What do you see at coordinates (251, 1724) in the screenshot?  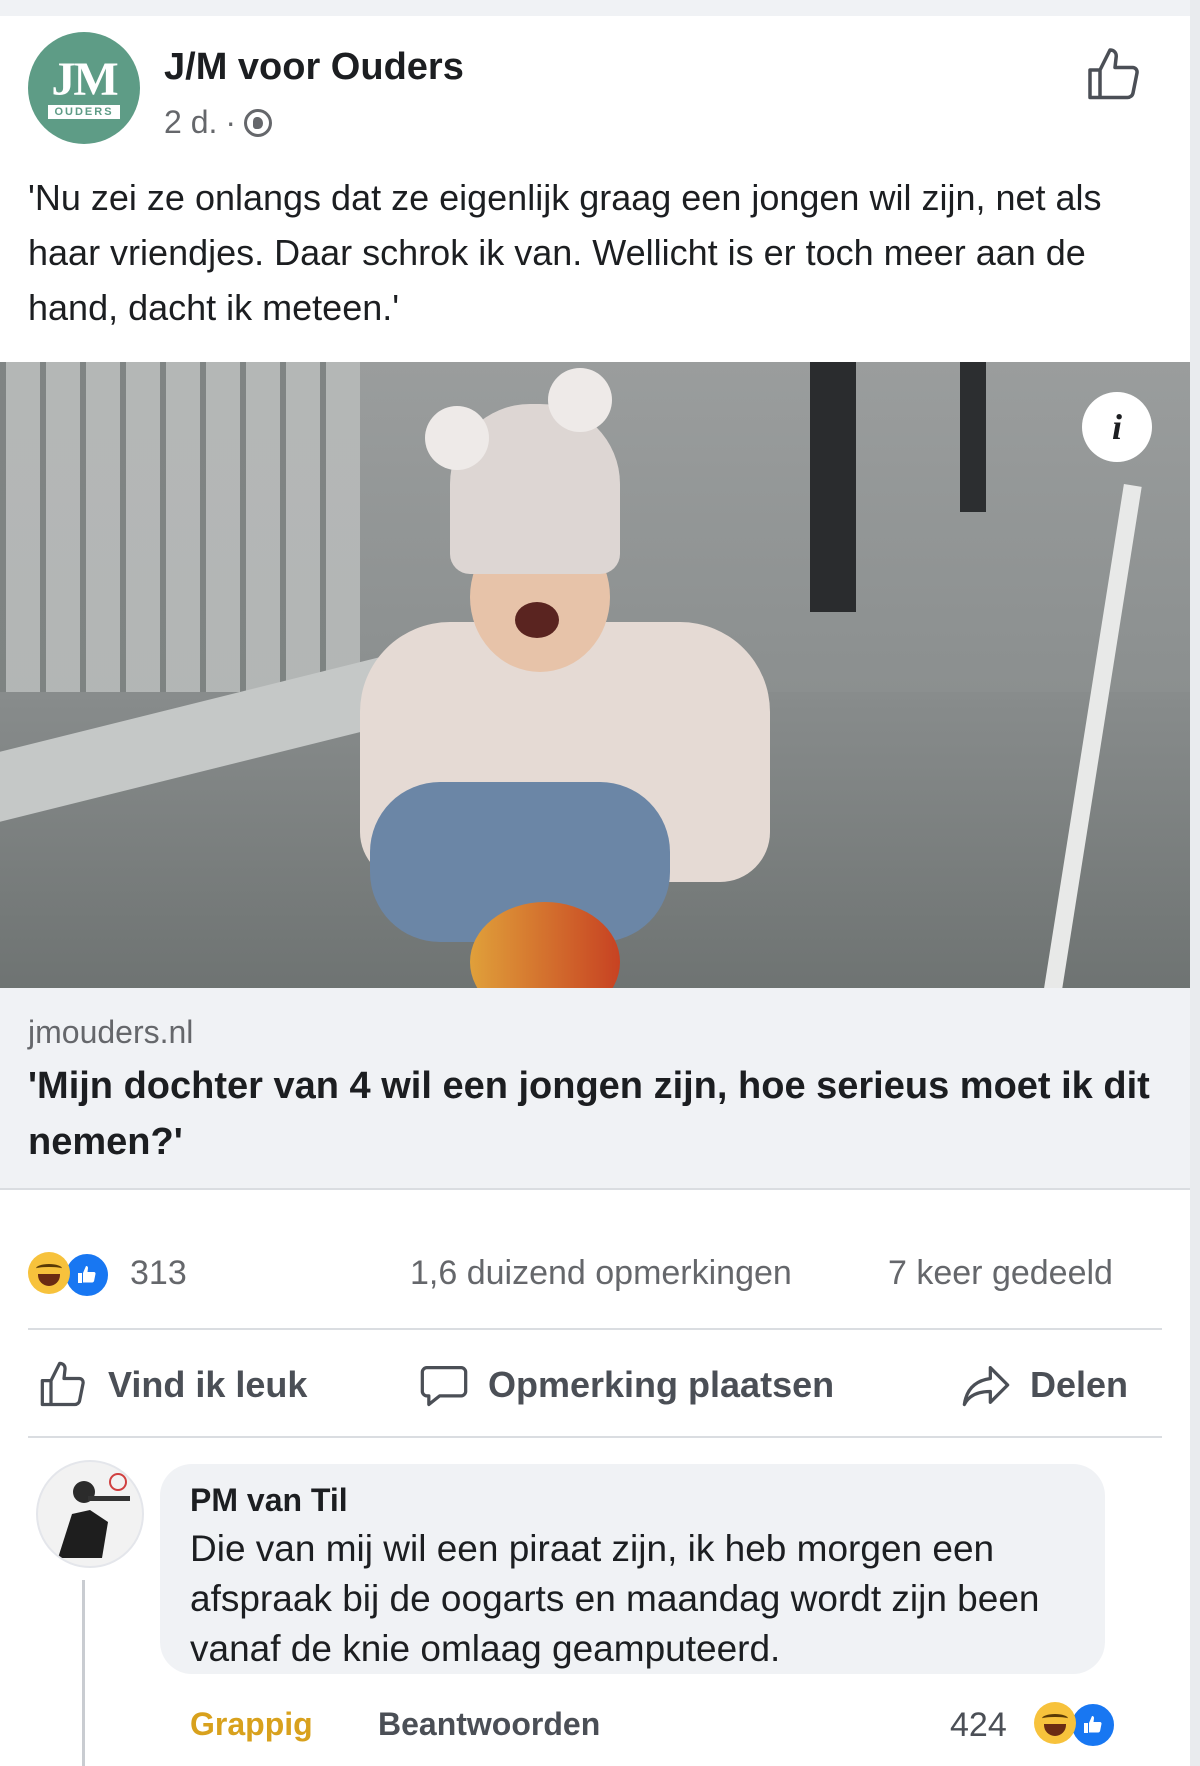 I see `grappig-reaction-button: Grappig` at bounding box center [251, 1724].